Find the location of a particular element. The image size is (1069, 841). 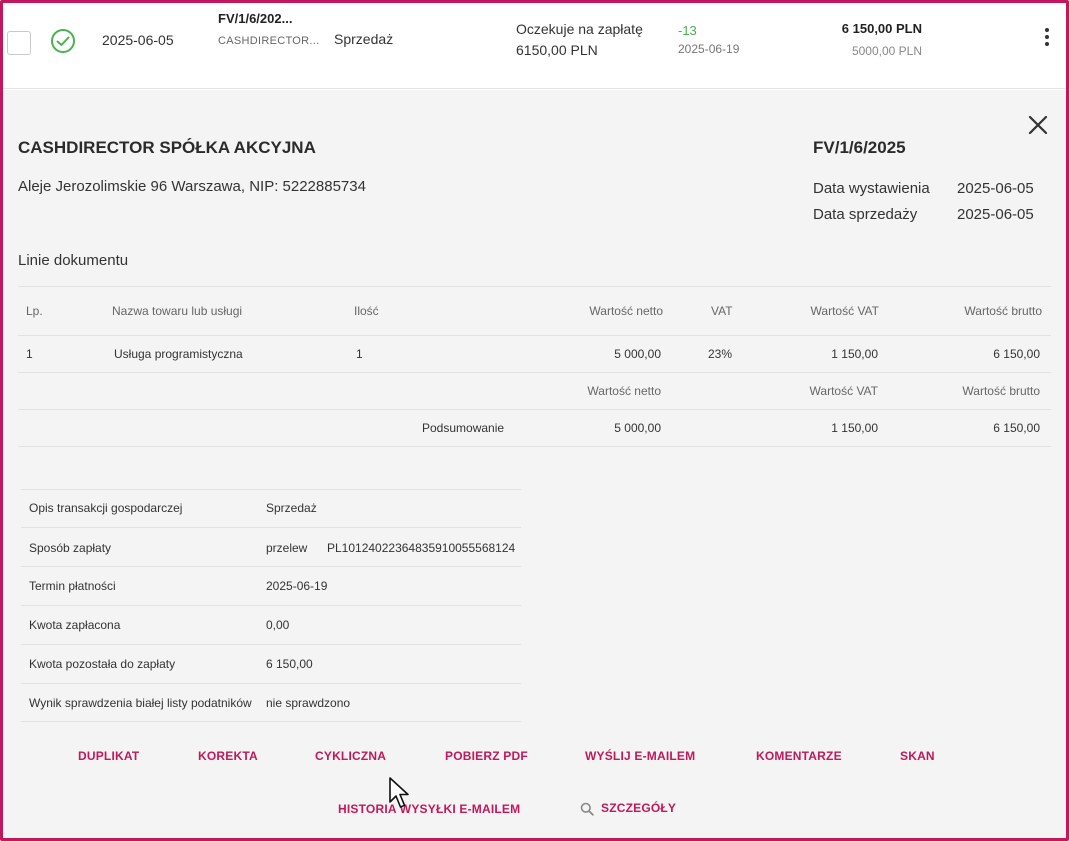

cell-net: 5 000,00 is located at coordinates (637, 354).